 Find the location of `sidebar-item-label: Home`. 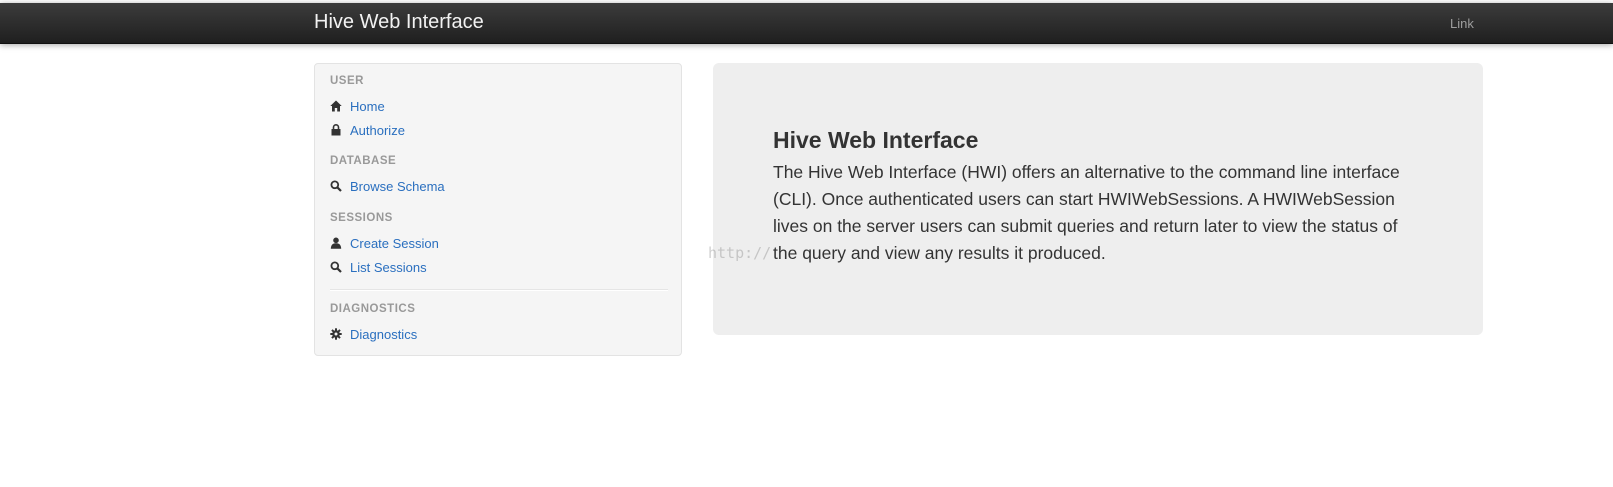

sidebar-item-label: Home is located at coordinates (367, 106).